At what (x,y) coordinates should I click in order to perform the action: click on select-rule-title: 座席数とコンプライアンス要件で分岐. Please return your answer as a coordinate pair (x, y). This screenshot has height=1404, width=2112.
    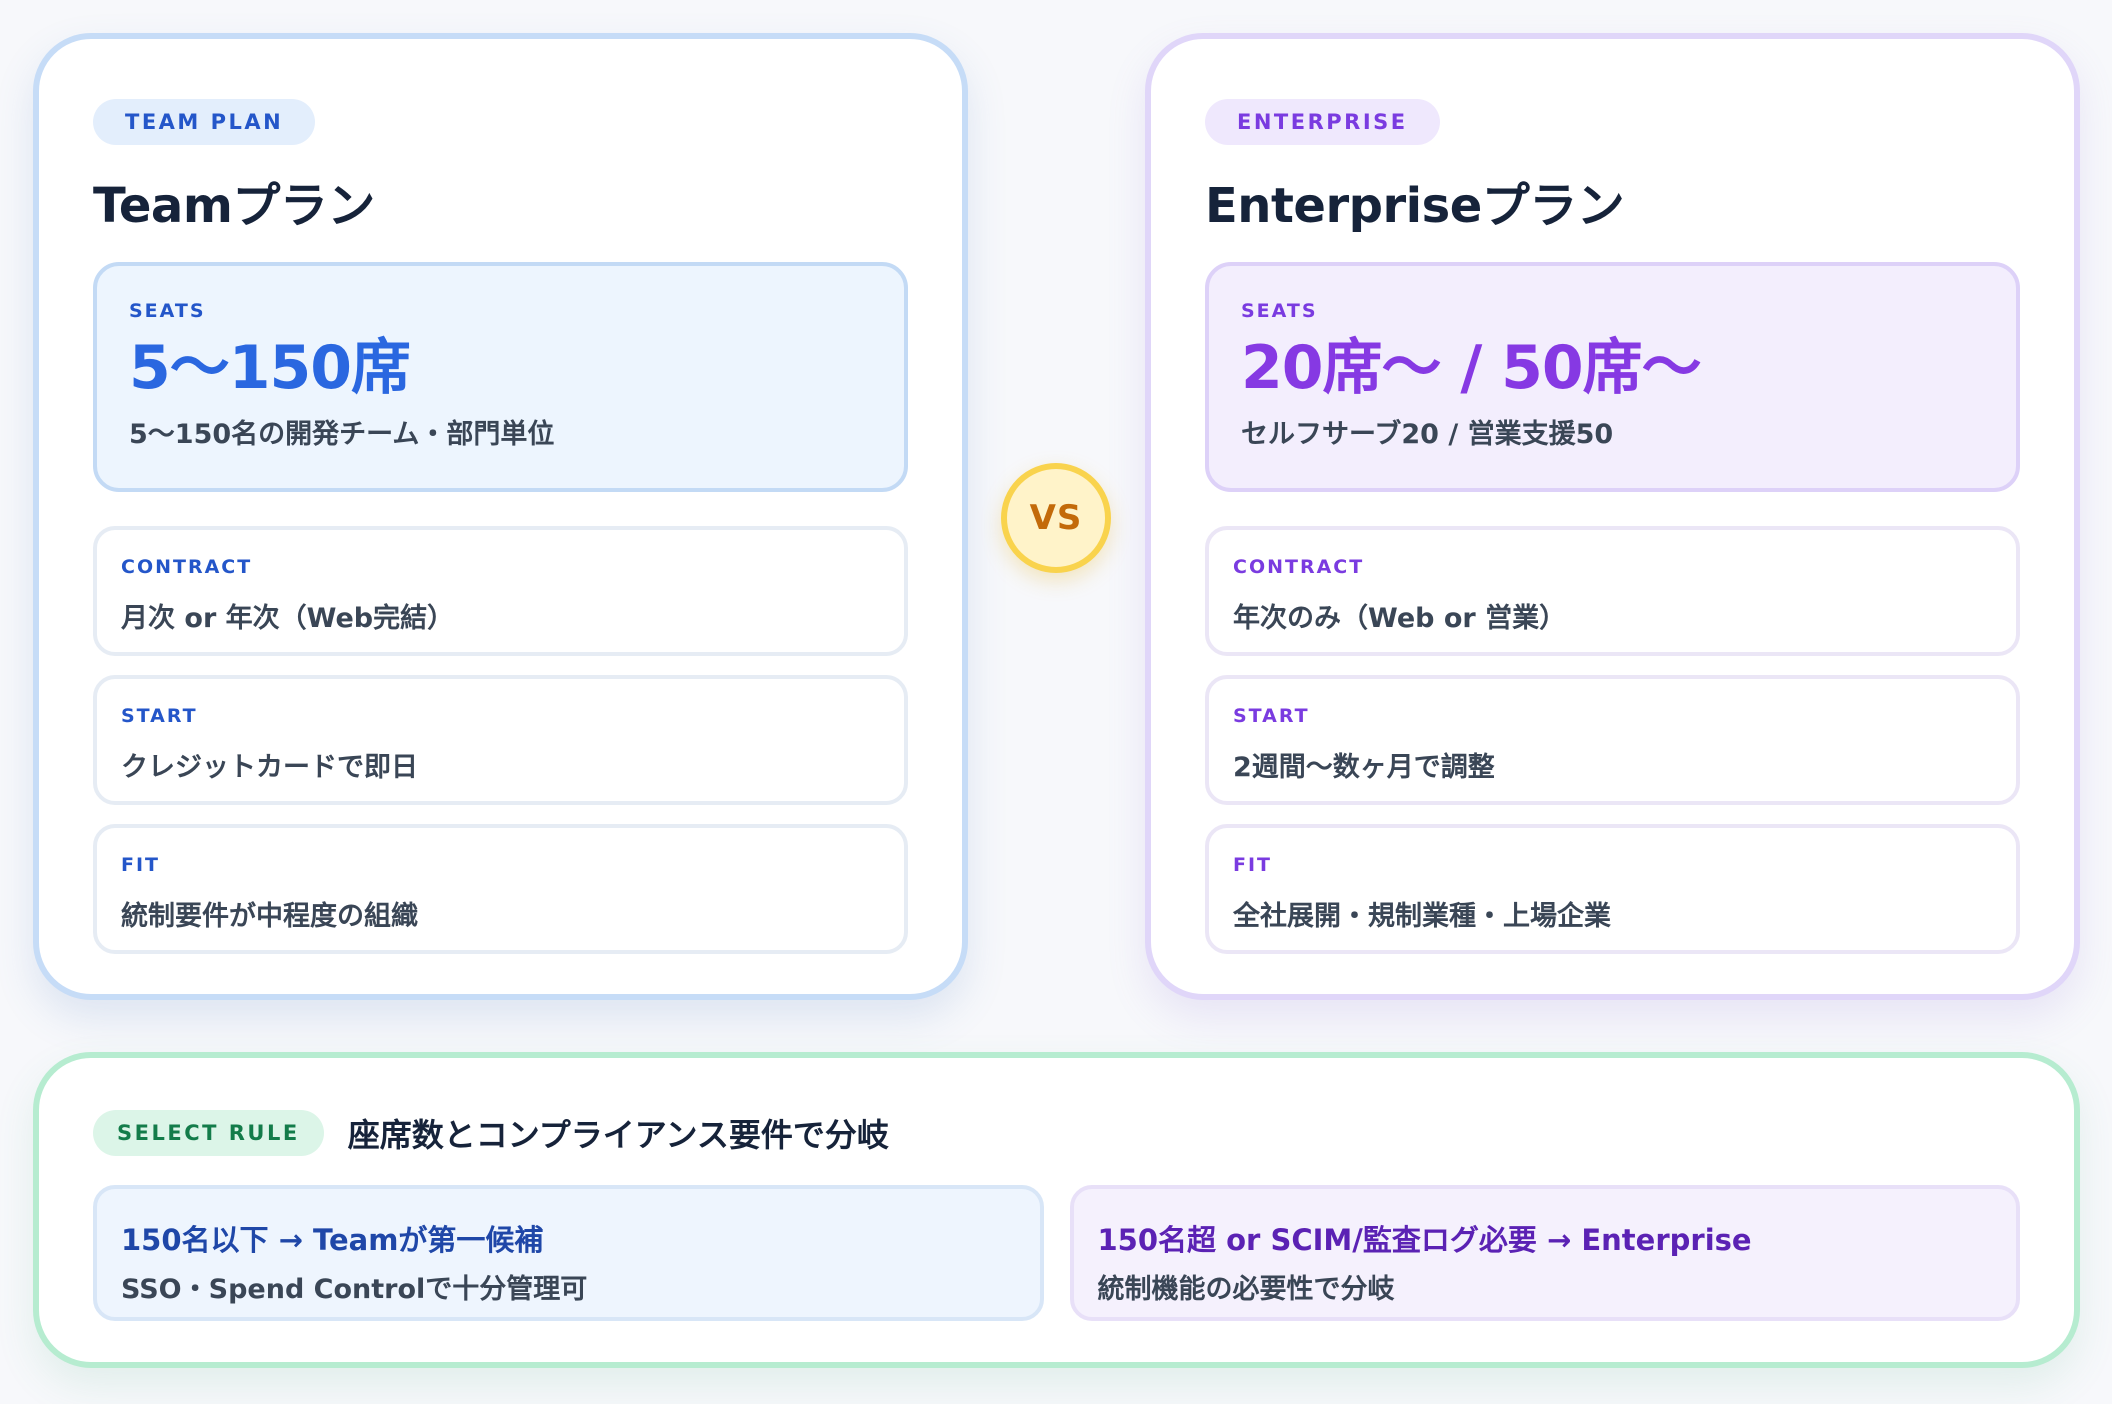
    Looking at the image, I should click on (618, 1135).